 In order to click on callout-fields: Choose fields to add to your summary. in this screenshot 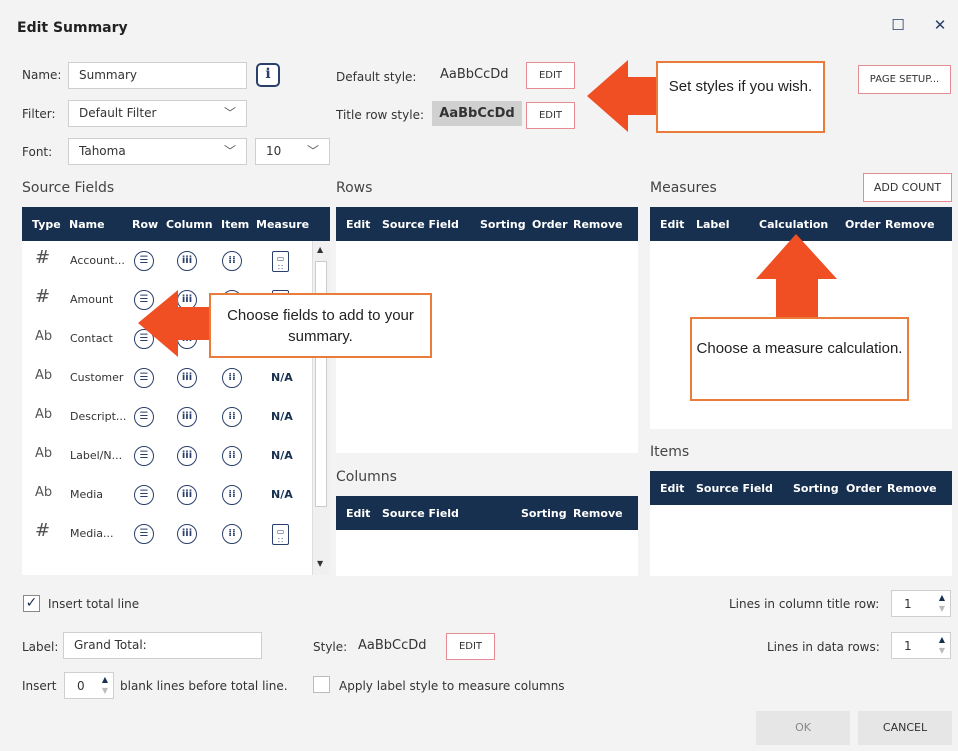, I will do `click(320, 325)`.